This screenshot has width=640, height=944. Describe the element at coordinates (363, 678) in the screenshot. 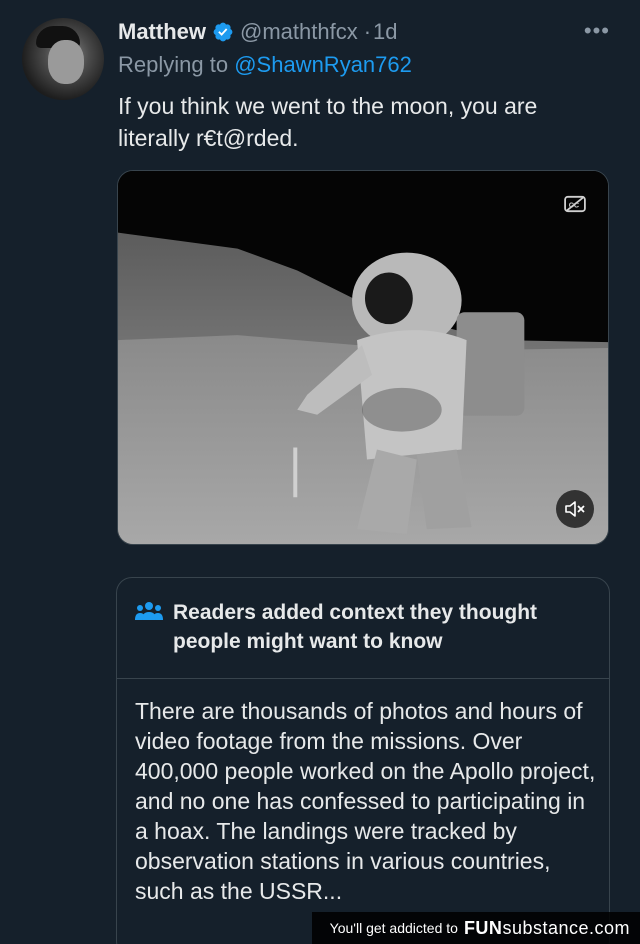

I see `divider` at that location.